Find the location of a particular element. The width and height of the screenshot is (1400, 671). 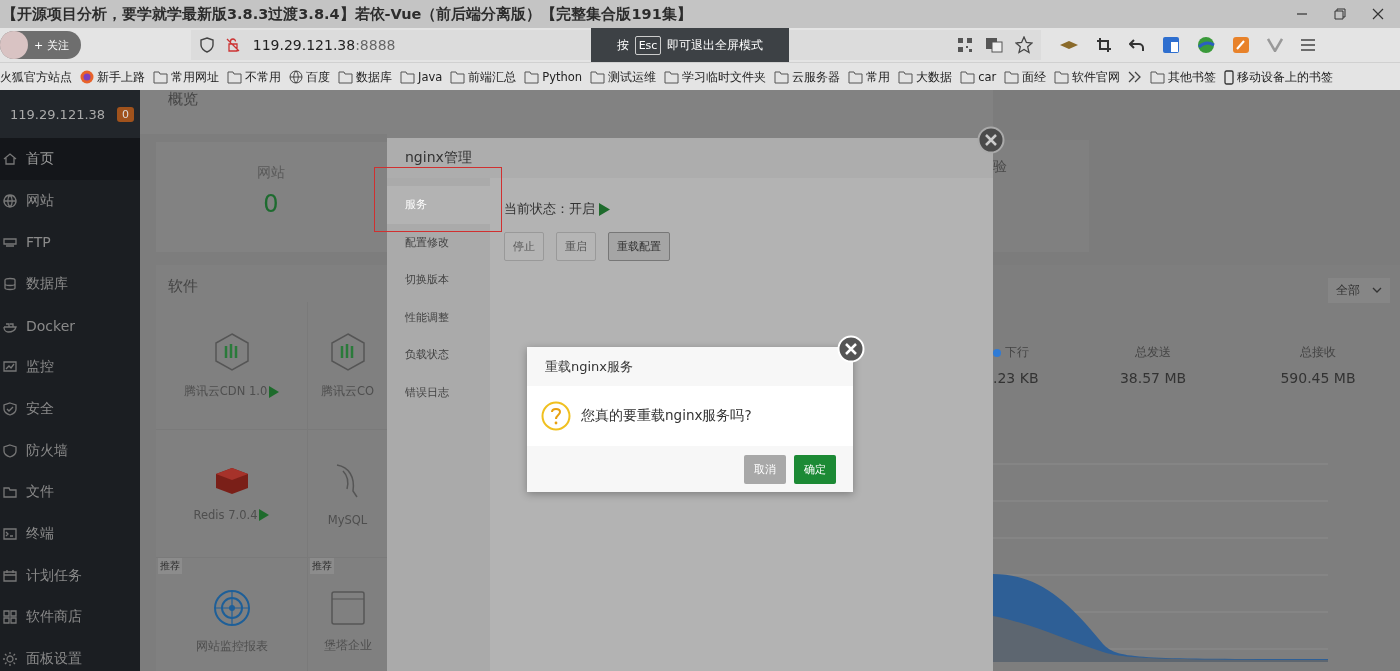

bookmark-link: 百度 is located at coordinates (318, 77).